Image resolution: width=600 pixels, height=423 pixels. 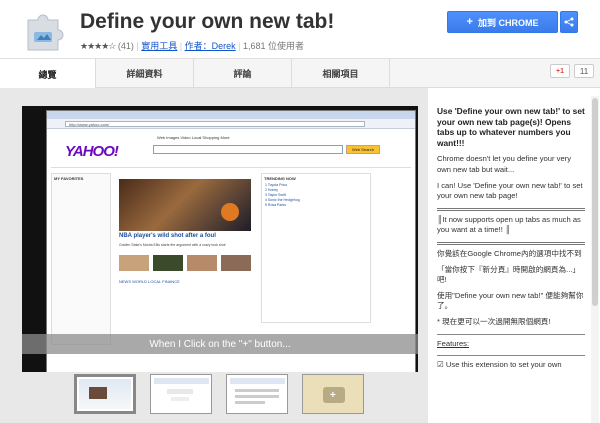 What do you see at coordinates (159, 46) in the screenshot?
I see `category-link: 實用工具` at bounding box center [159, 46].